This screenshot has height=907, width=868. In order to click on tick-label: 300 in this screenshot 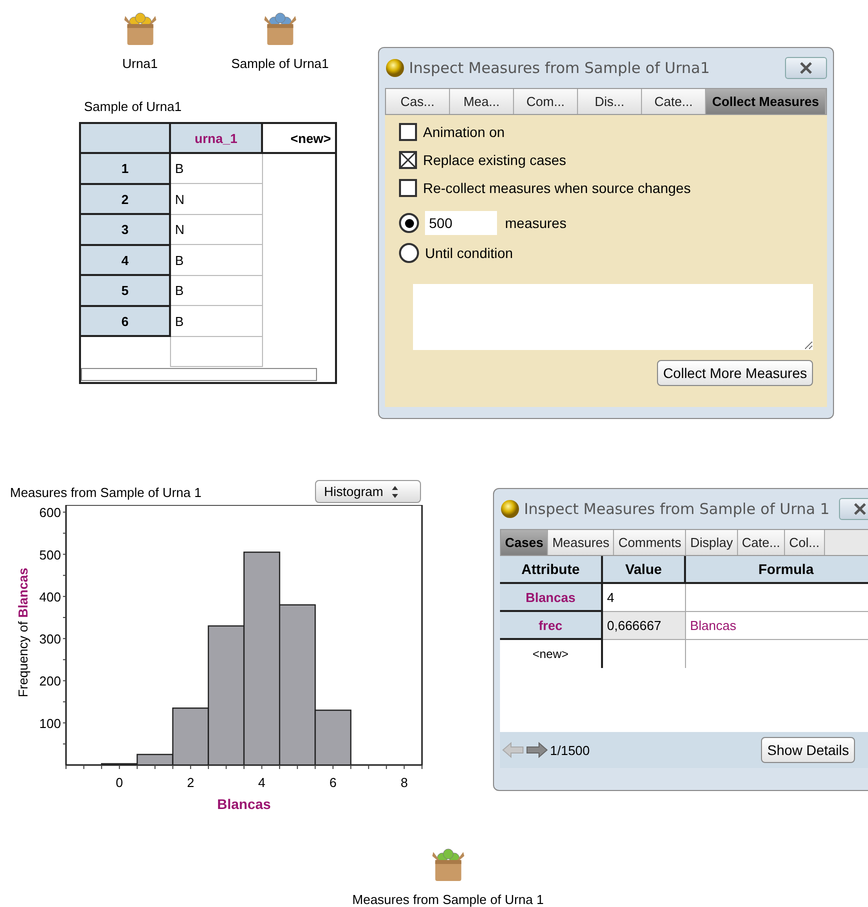, I will do `click(50, 639)`.